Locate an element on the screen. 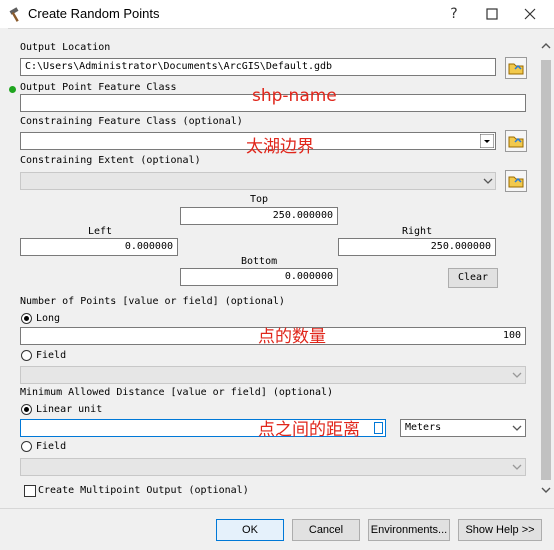 The width and height of the screenshot is (554, 550). clear-button: Clear is located at coordinates (473, 278).